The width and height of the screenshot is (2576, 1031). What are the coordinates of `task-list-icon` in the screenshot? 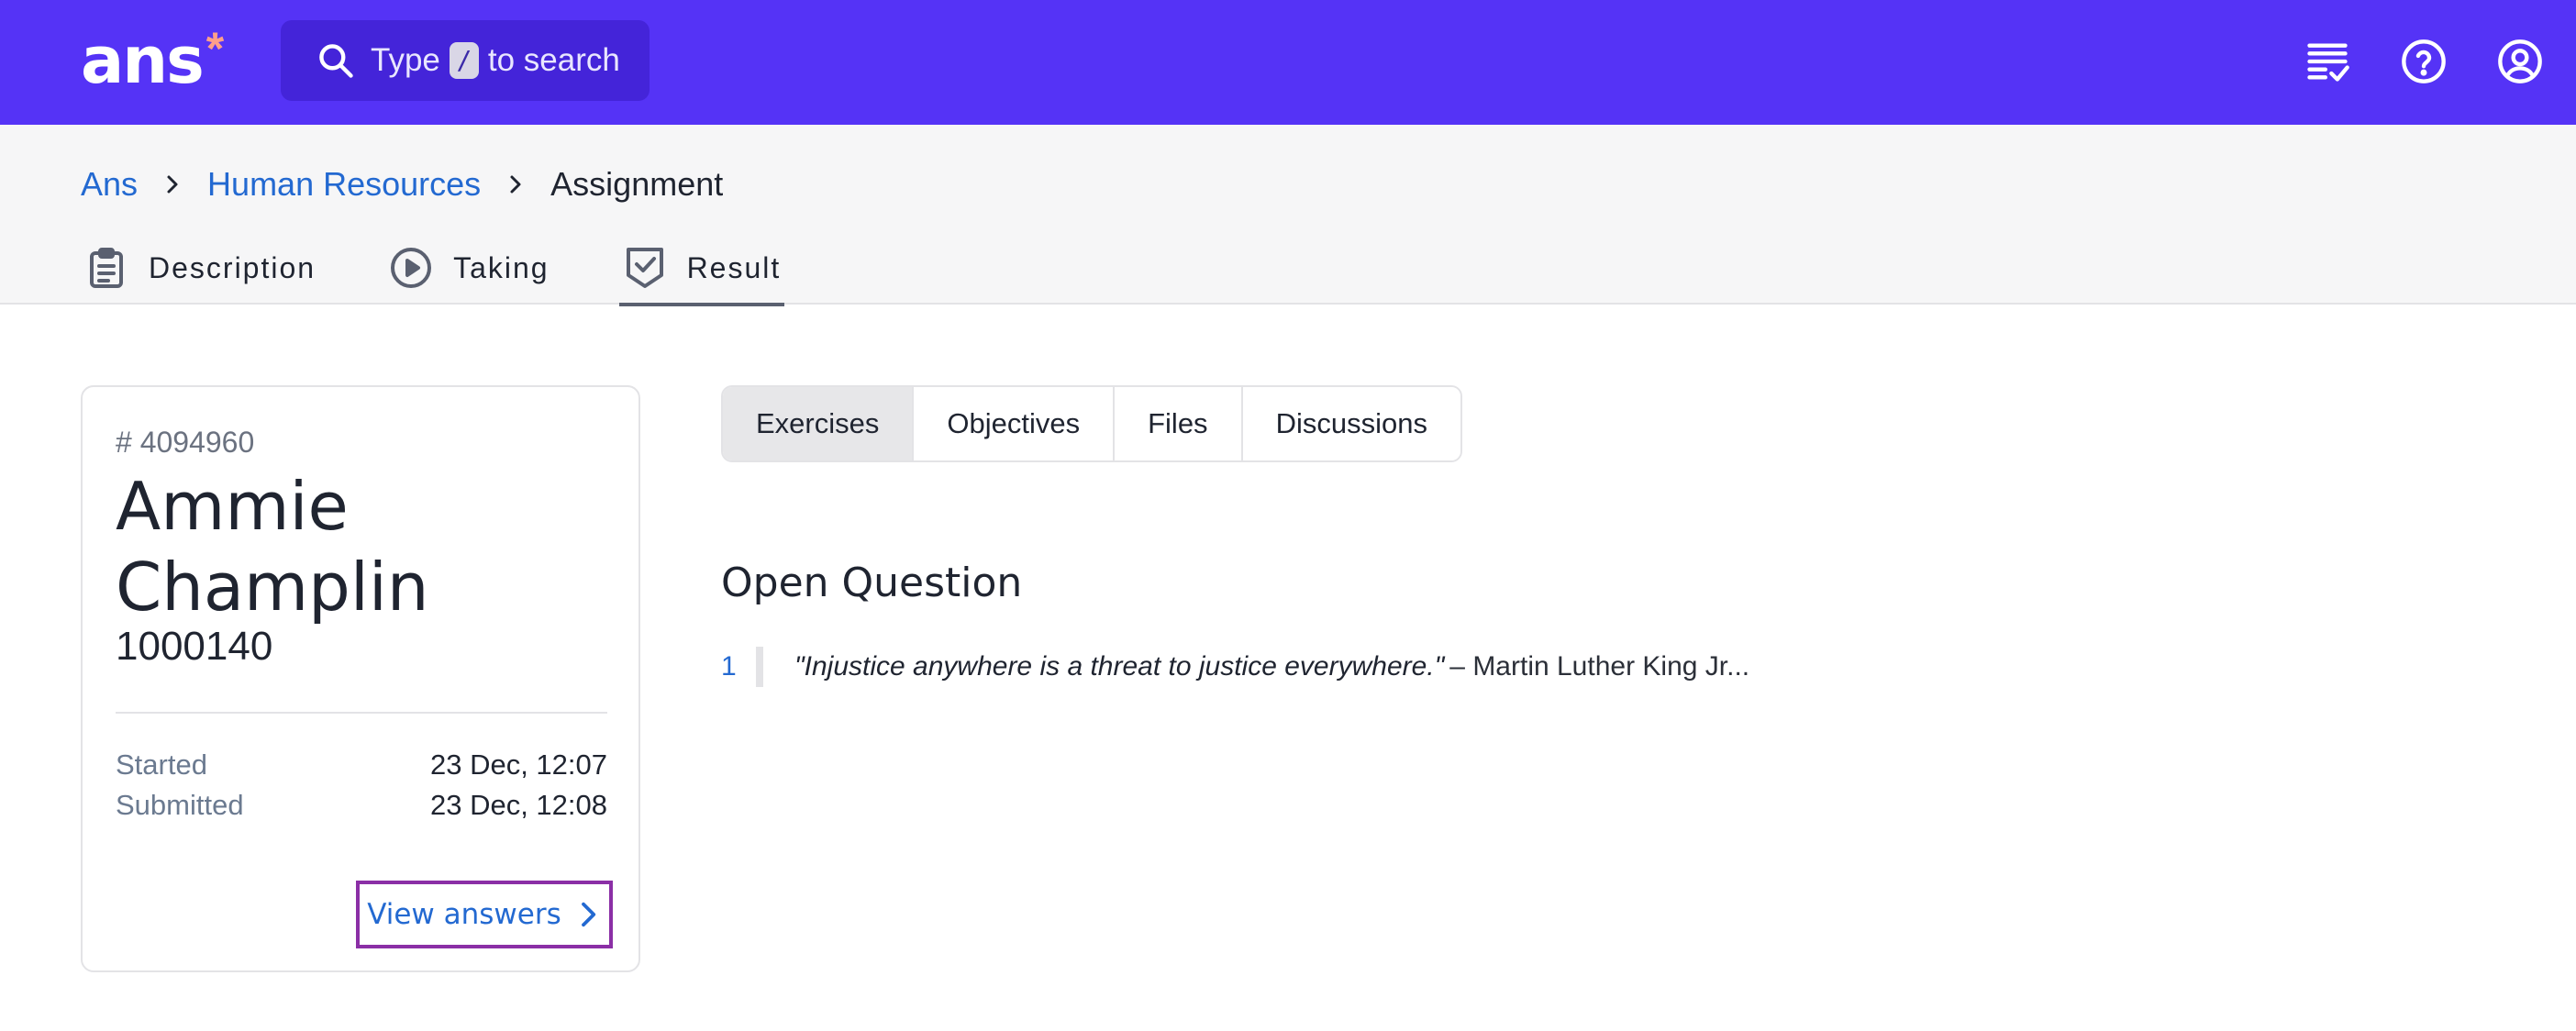 It's located at (2328, 62).